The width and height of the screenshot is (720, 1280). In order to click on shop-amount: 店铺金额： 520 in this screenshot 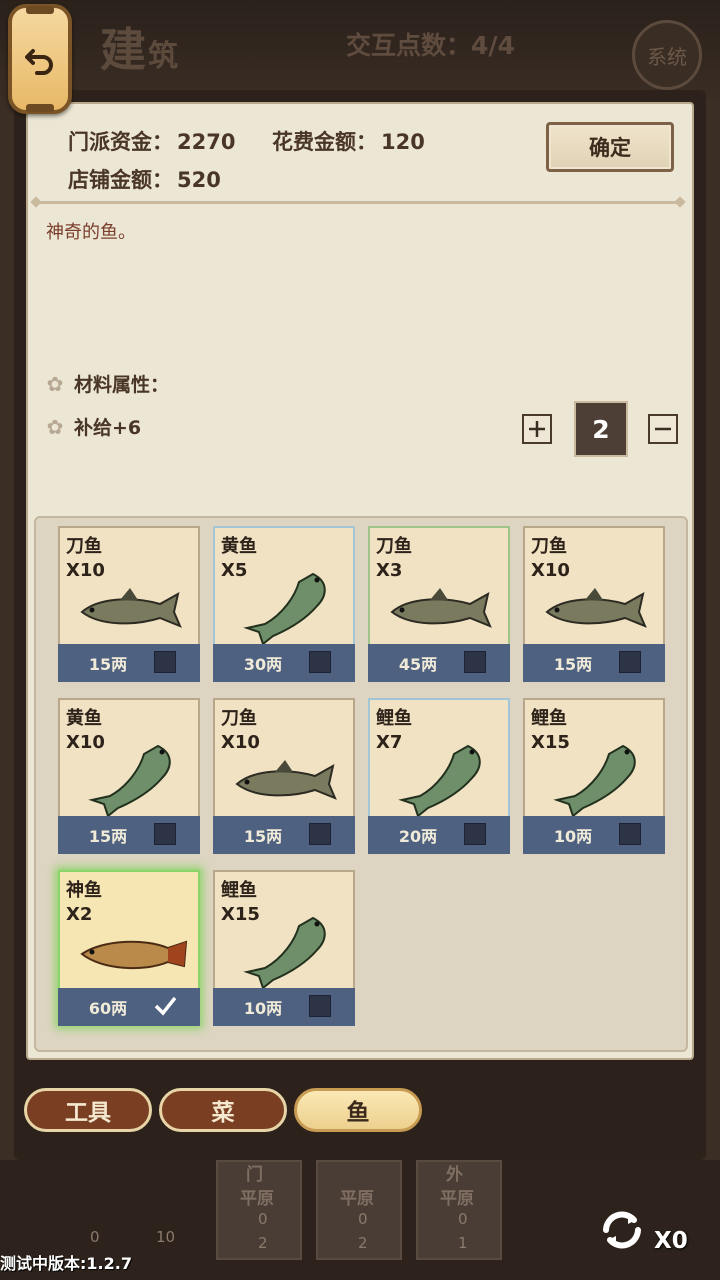, I will do `click(144, 180)`.